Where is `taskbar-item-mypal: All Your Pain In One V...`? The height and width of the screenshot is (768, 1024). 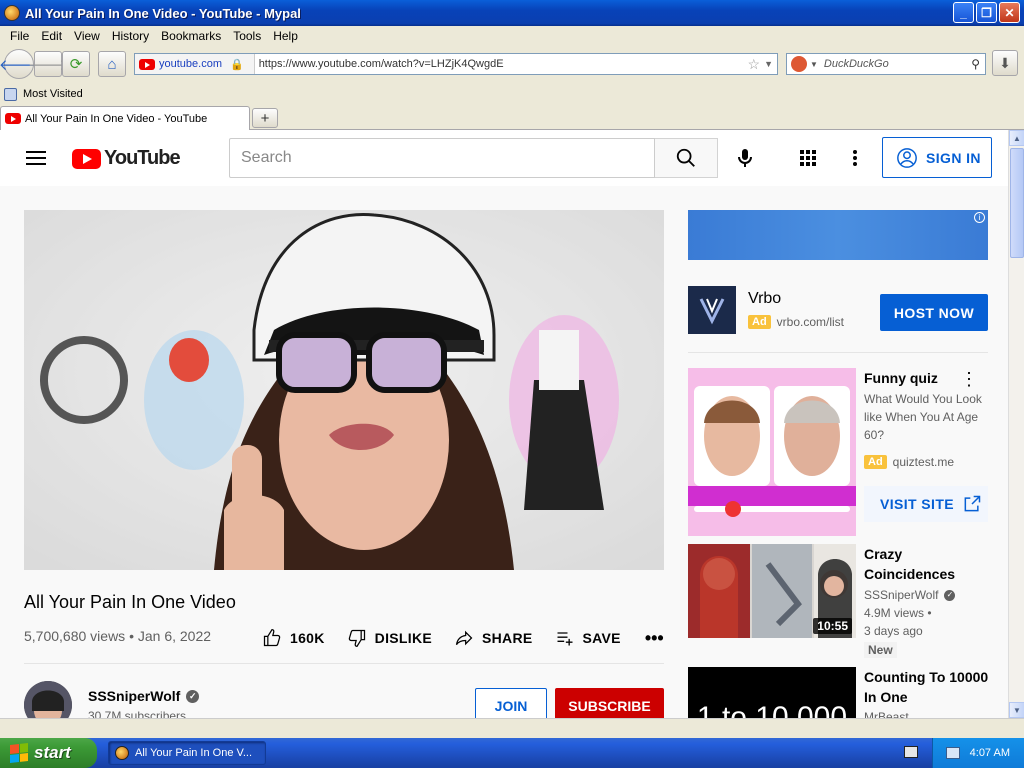 taskbar-item-mypal: All Your Pain In One V... is located at coordinates (187, 753).